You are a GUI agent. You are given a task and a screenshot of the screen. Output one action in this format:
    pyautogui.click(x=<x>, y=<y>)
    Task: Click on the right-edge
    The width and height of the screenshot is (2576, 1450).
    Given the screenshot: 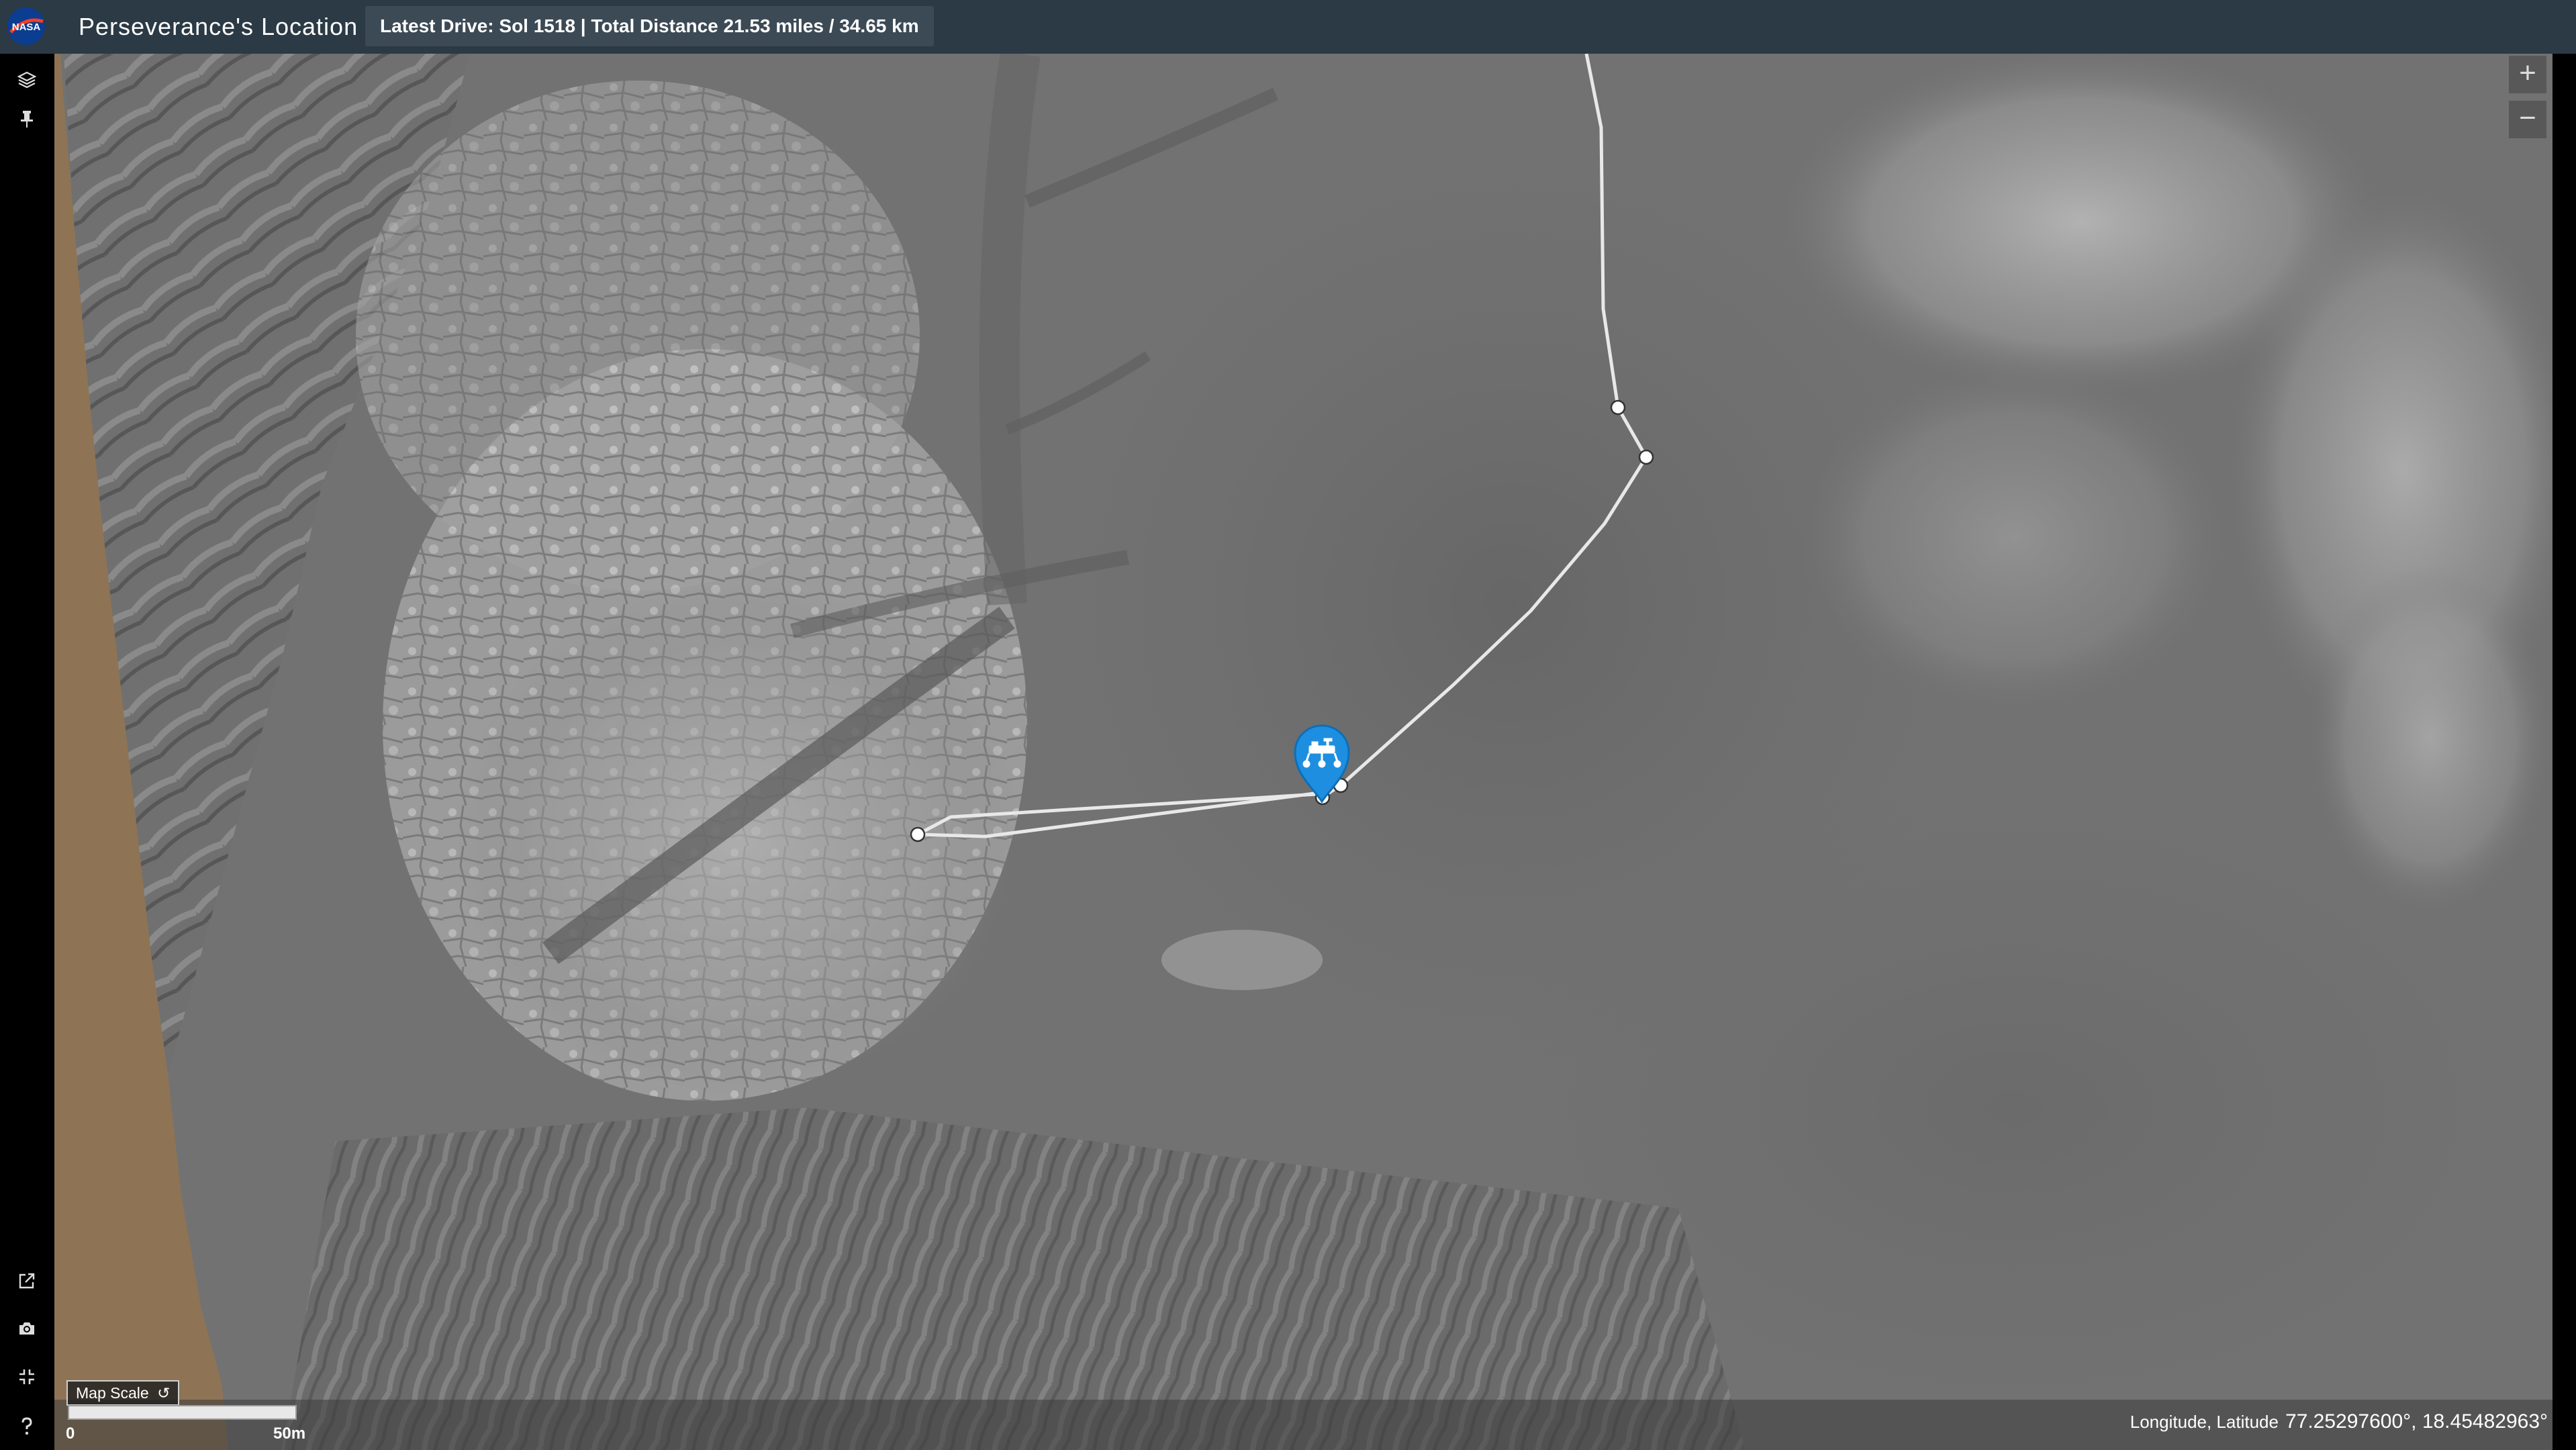 What is the action you would take?
    pyautogui.click(x=2564, y=752)
    